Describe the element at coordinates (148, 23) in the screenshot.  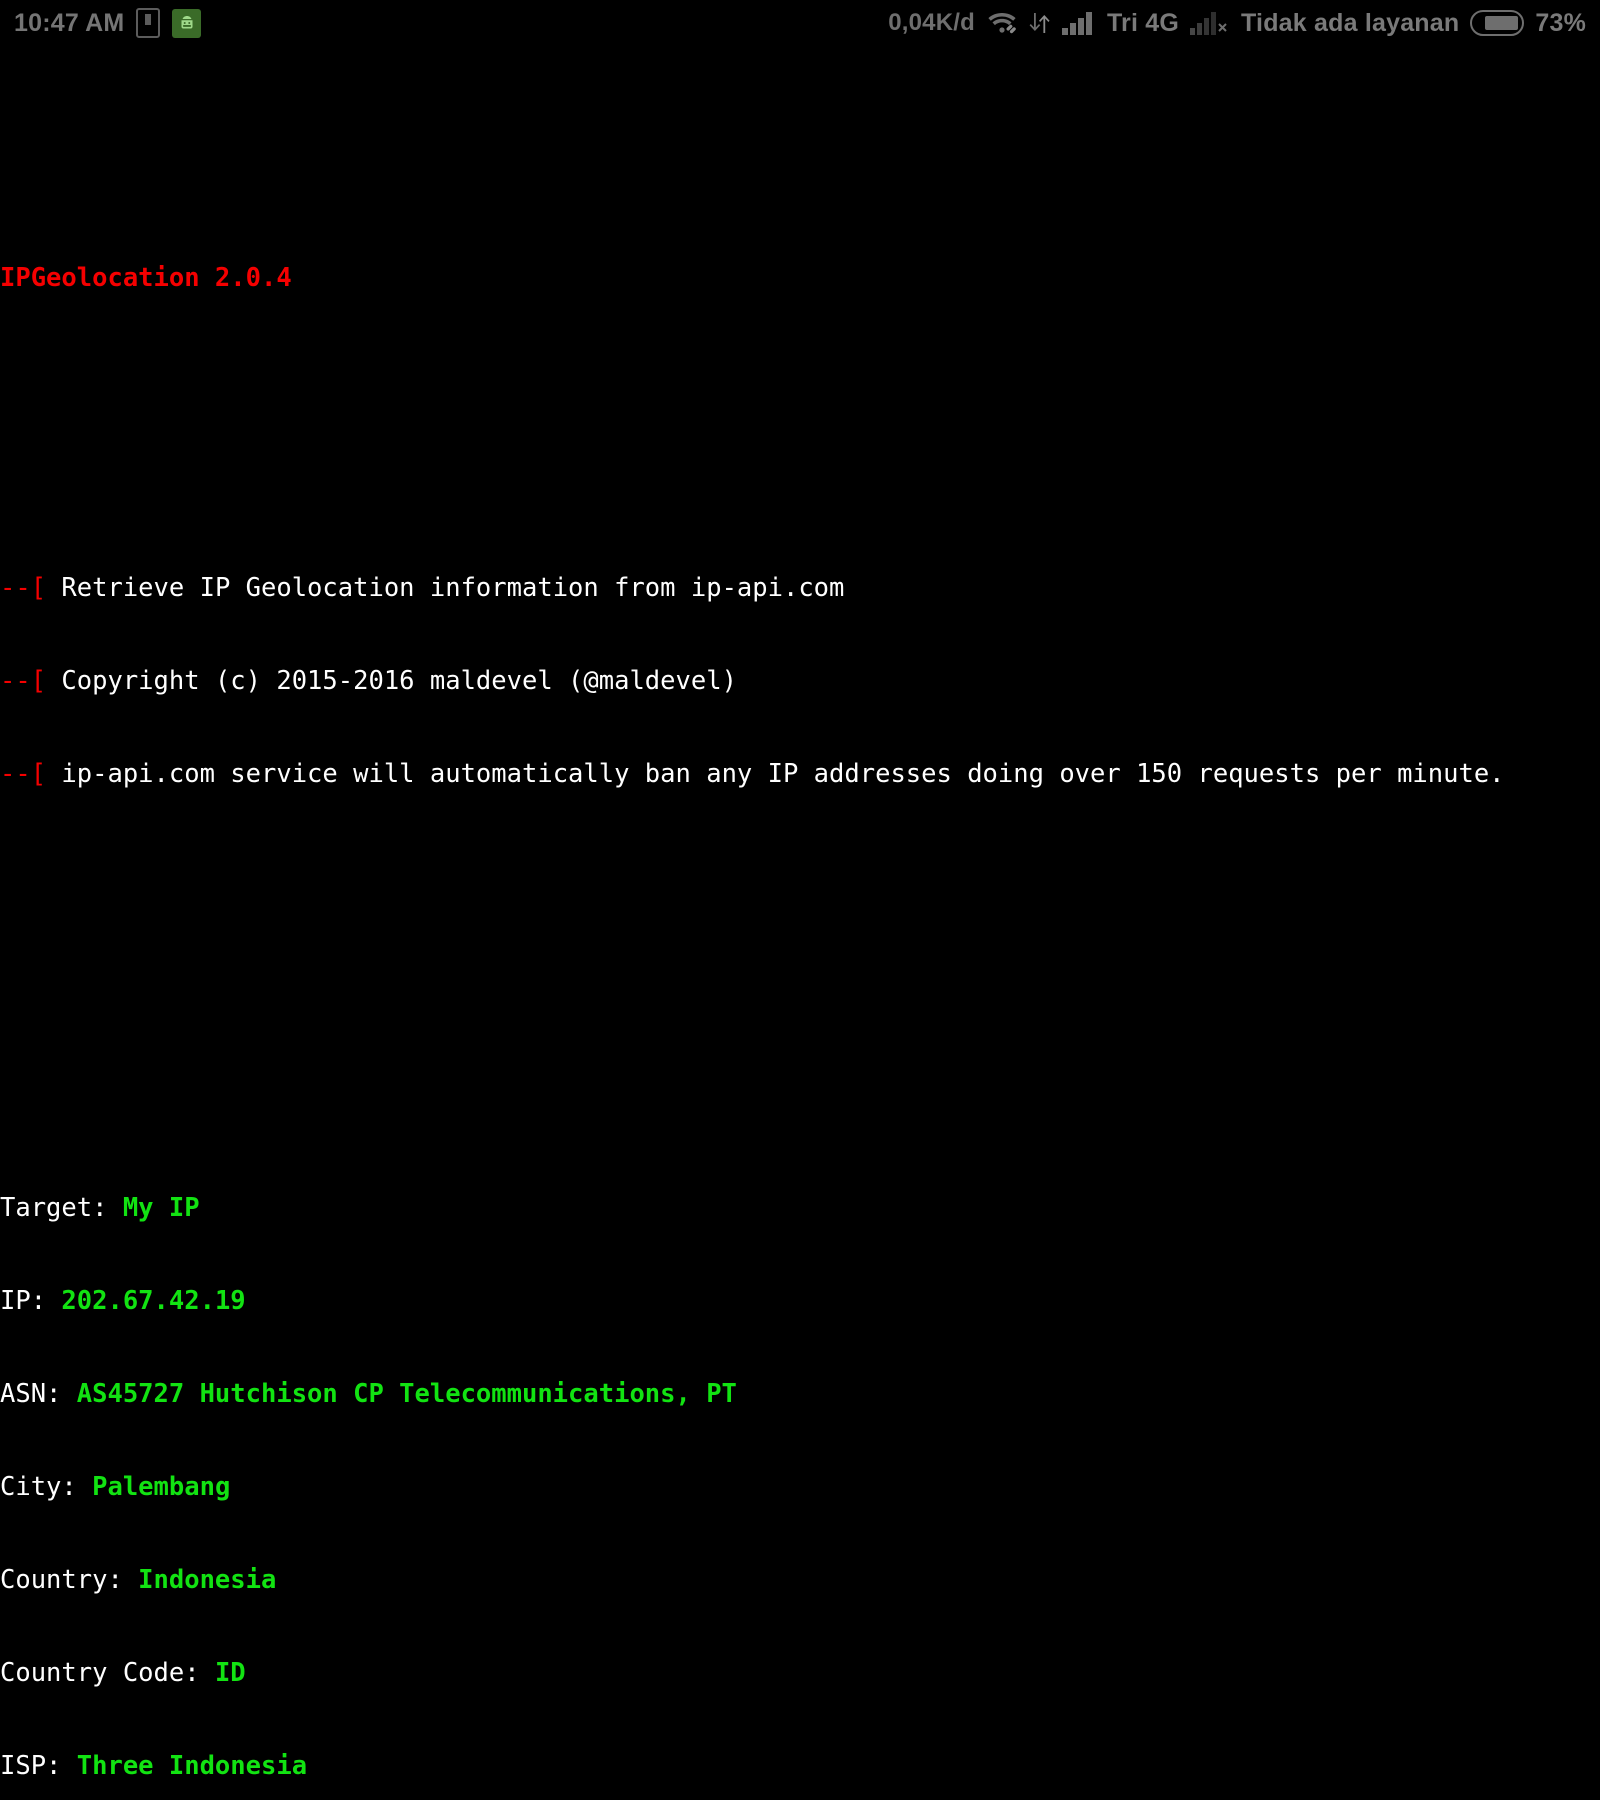
I see `notification-icon` at that location.